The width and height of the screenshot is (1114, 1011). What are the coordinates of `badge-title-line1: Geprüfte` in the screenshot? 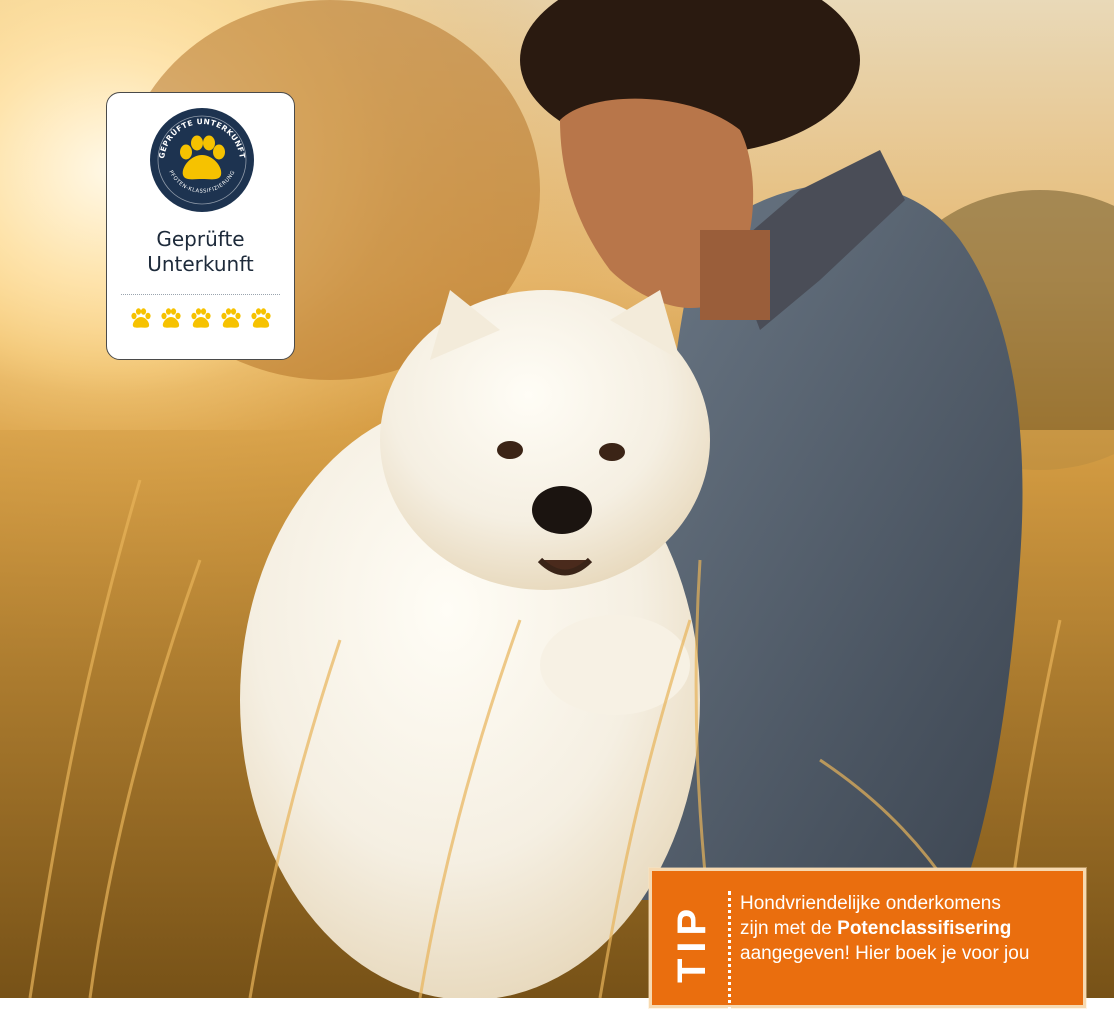 It's located at (200, 239).